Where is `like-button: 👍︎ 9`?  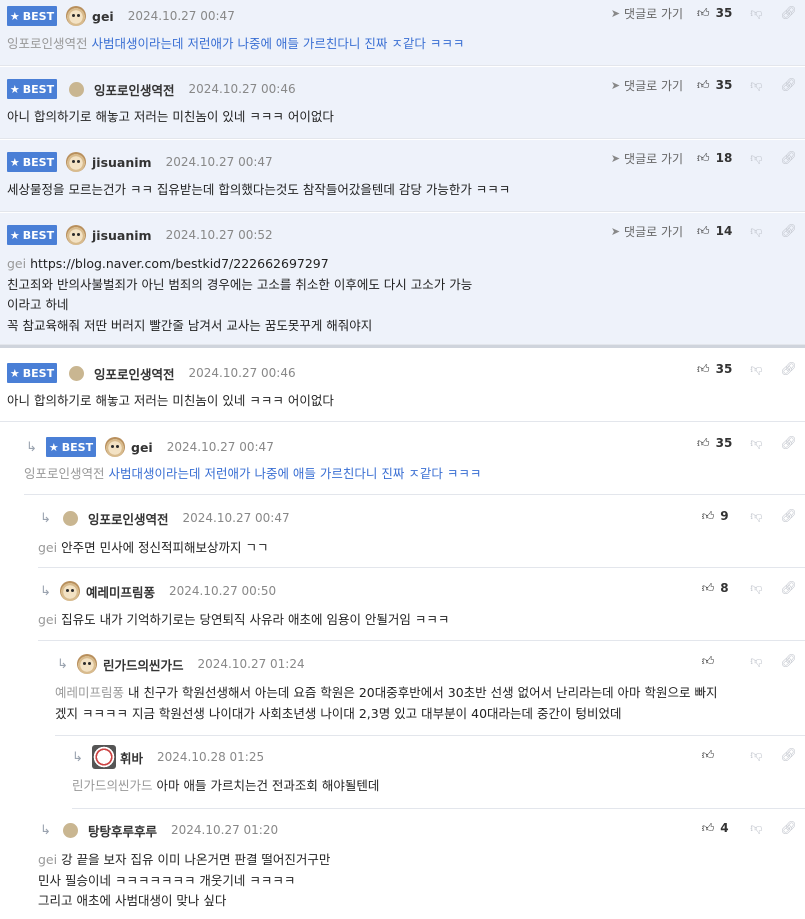 like-button: 👍︎ 9 is located at coordinates (717, 516).